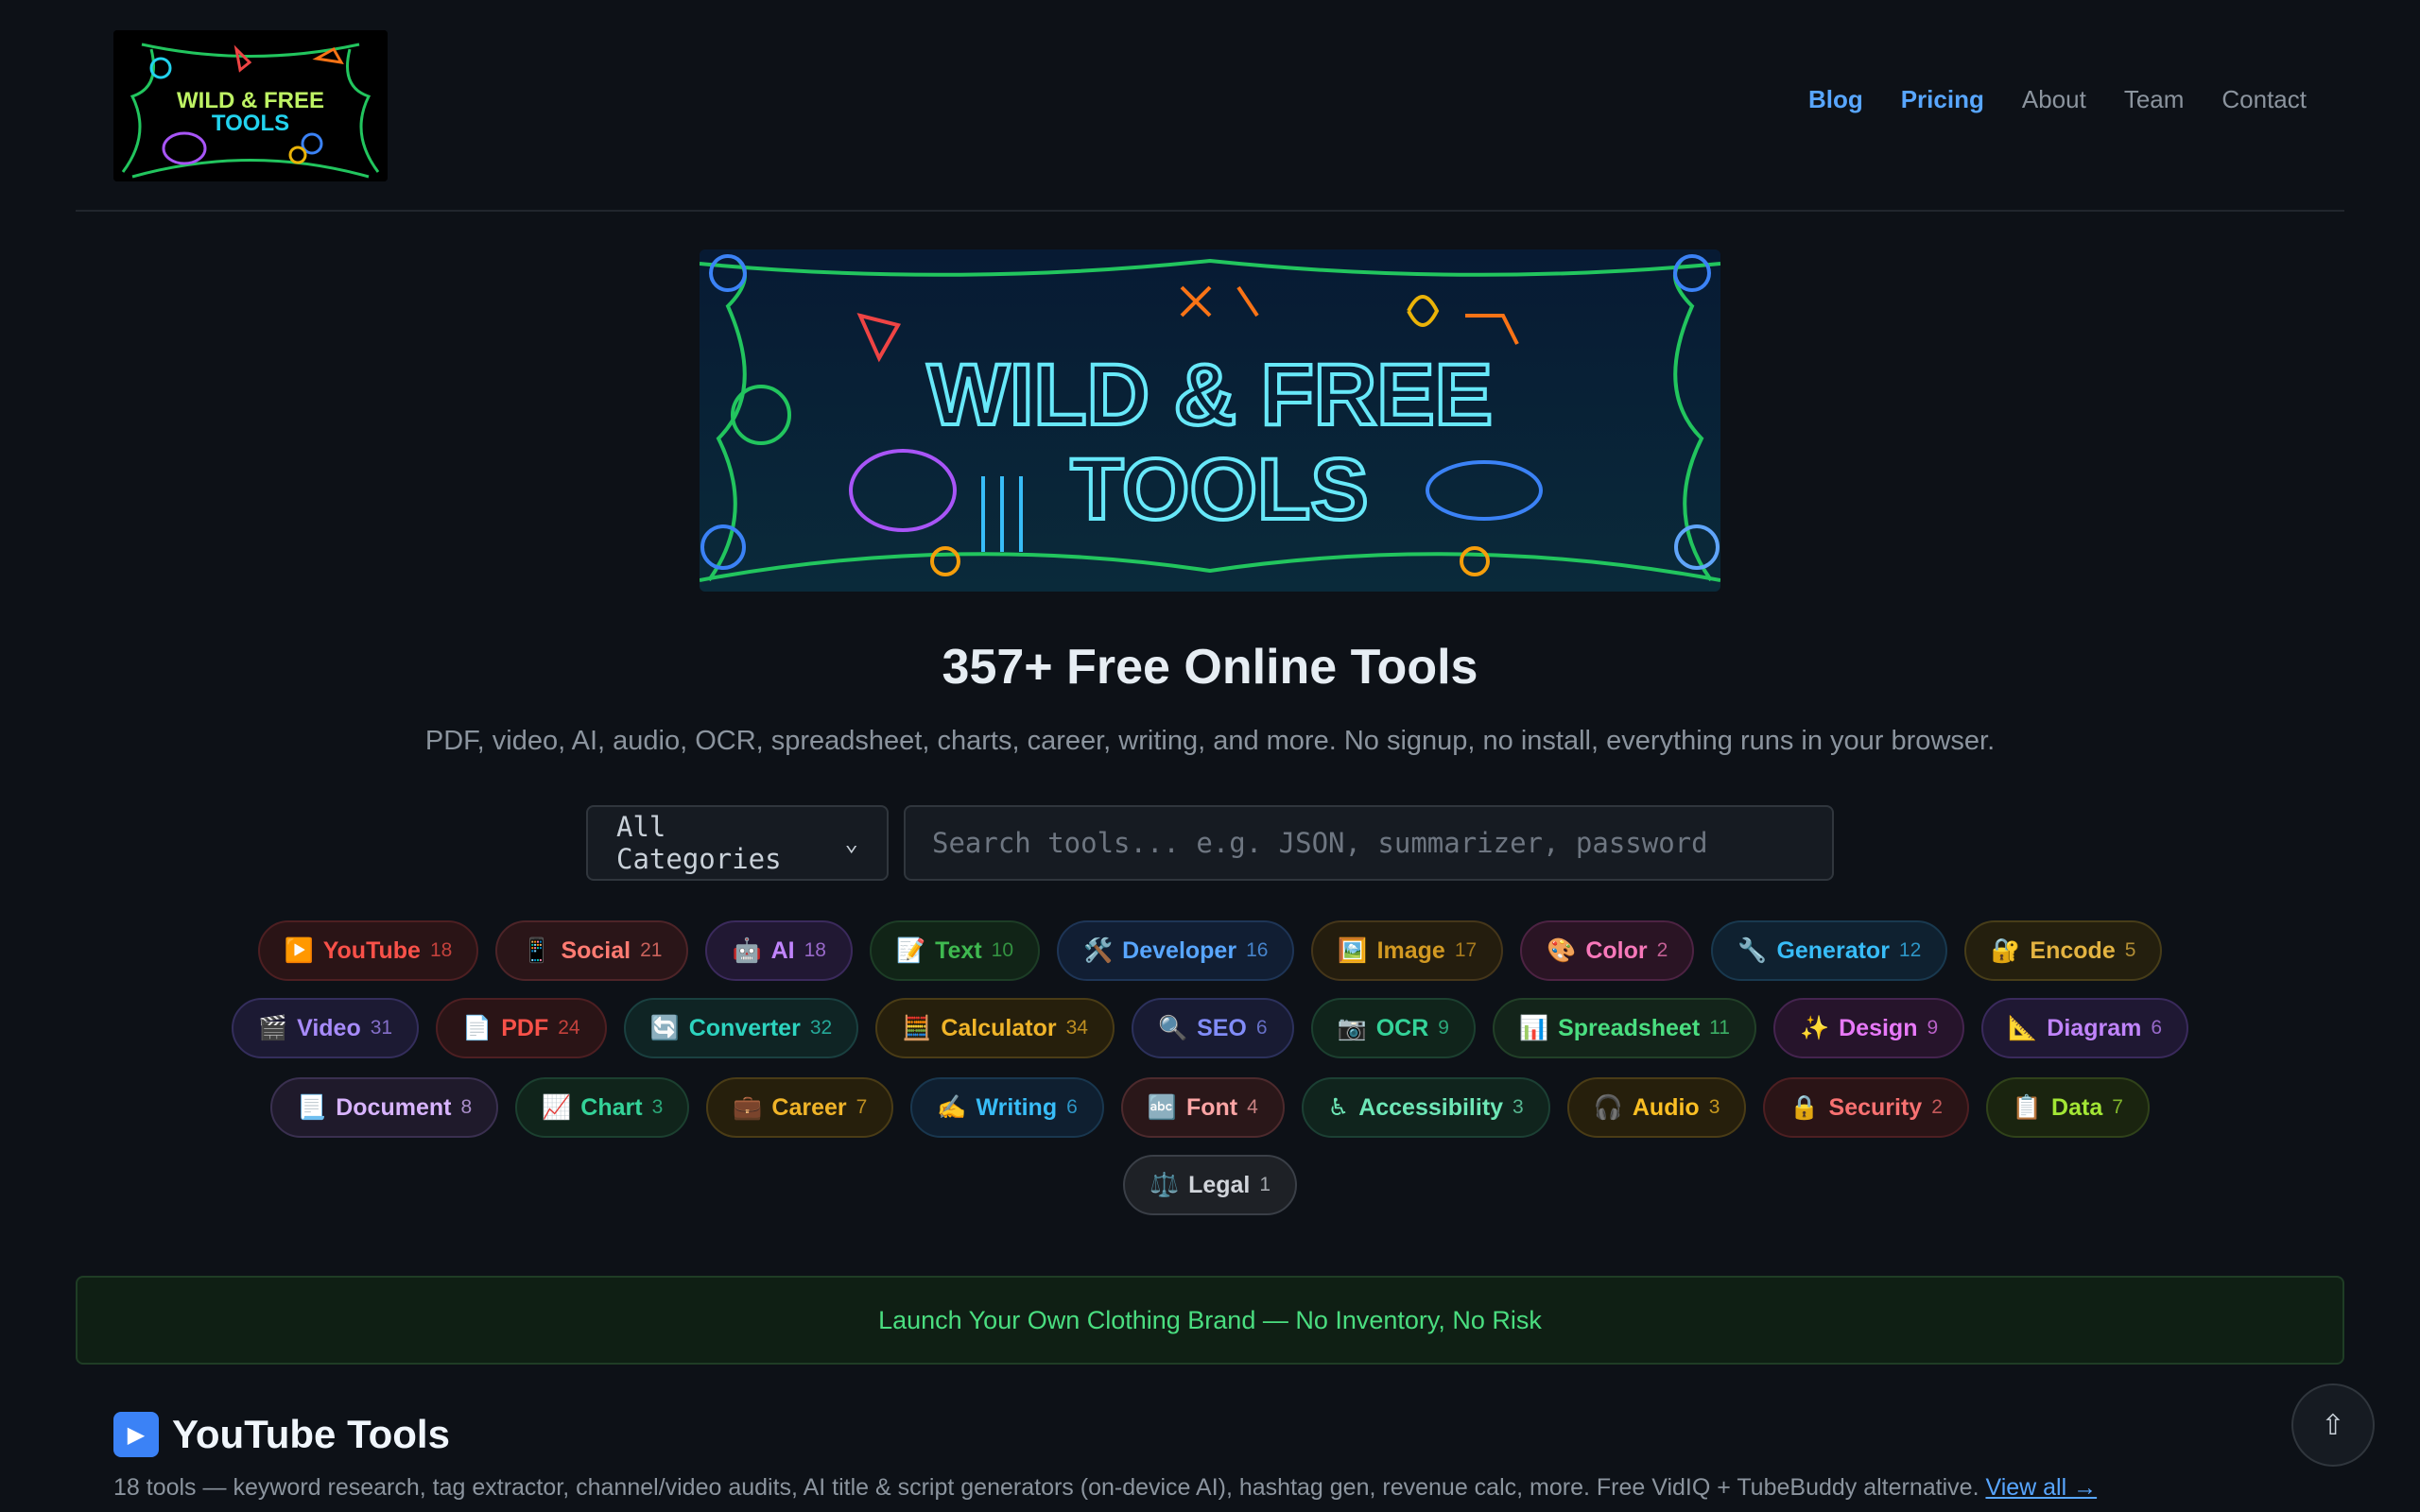 This screenshot has height=1512, width=2420. Describe the element at coordinates (1352, 1027) in the screenshot. I see `category-icon: 📷` at that location.